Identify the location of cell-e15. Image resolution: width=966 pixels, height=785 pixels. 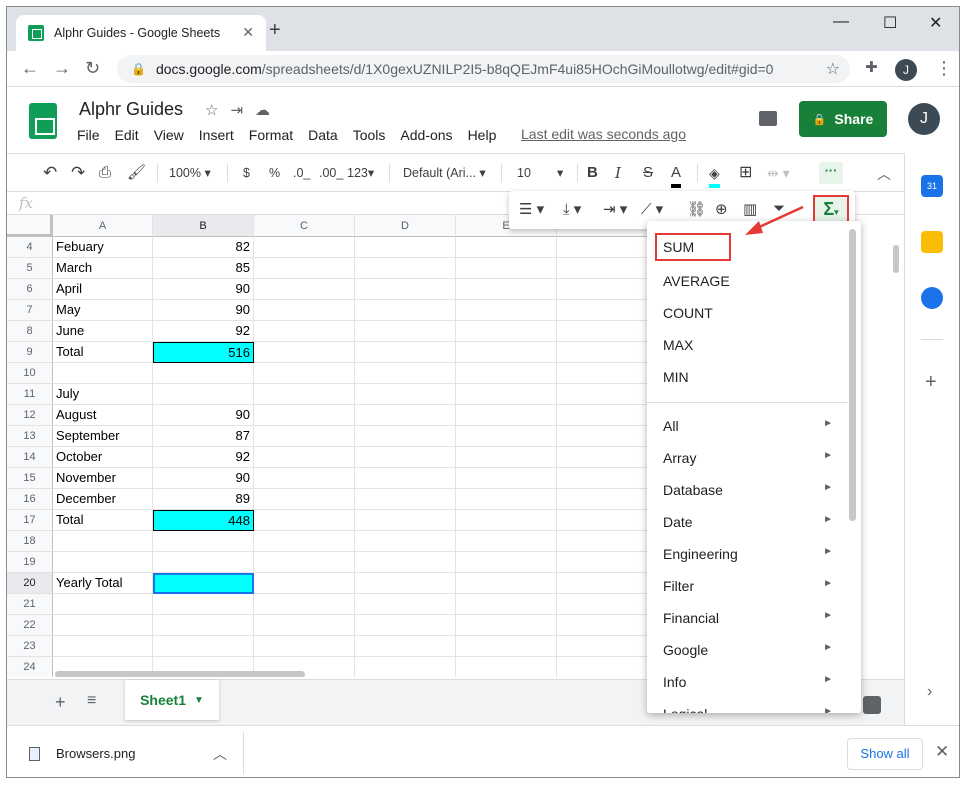
(506, 478).